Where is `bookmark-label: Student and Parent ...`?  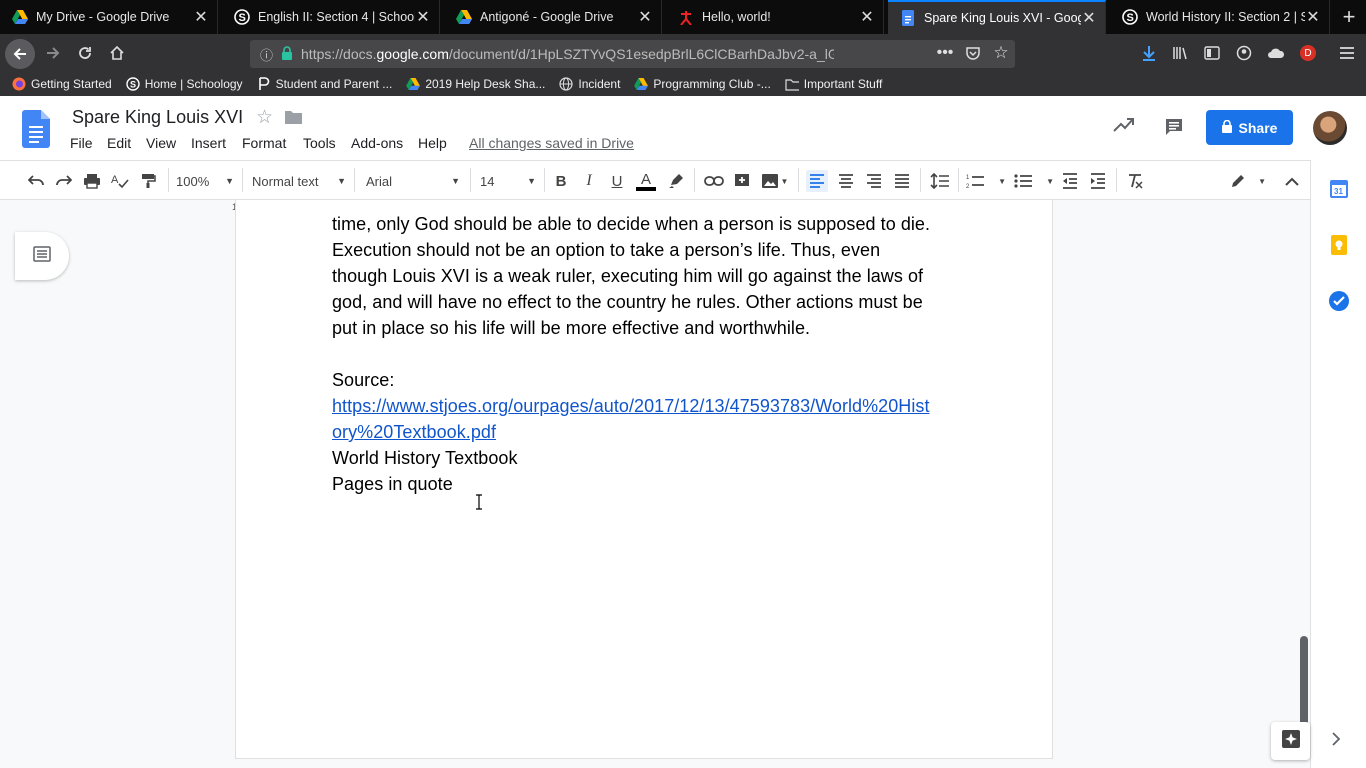
bookmark-label: Student and Parent ... is located at coordinates (334, 84).